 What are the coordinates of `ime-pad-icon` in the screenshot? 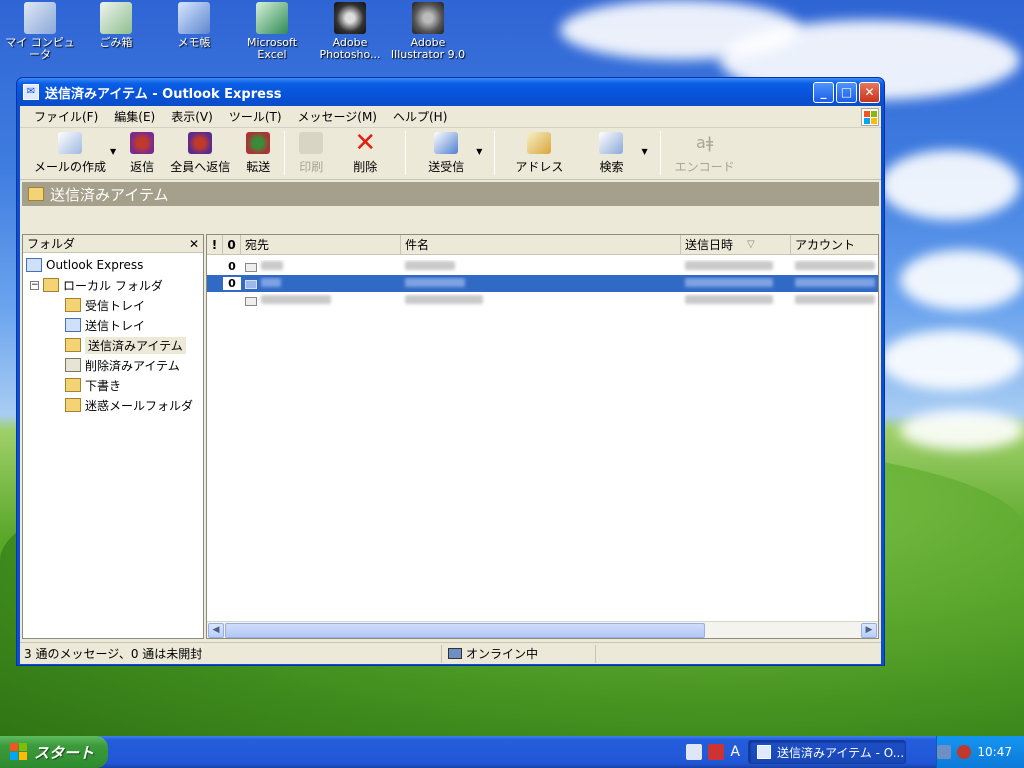 It's located at (716, 752).